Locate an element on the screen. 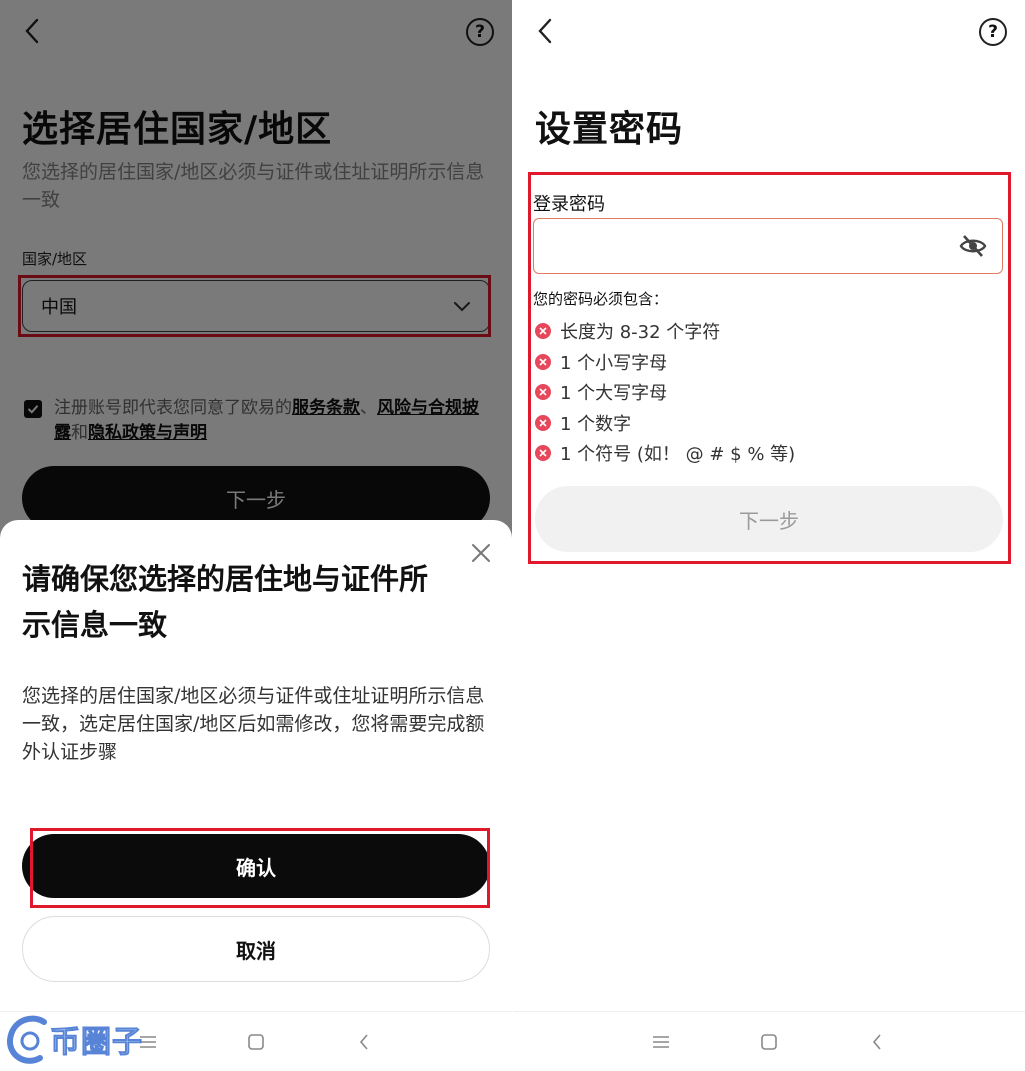  requirement-item: 长度为 8-32 个字符 is located at coordinates (665, 331).